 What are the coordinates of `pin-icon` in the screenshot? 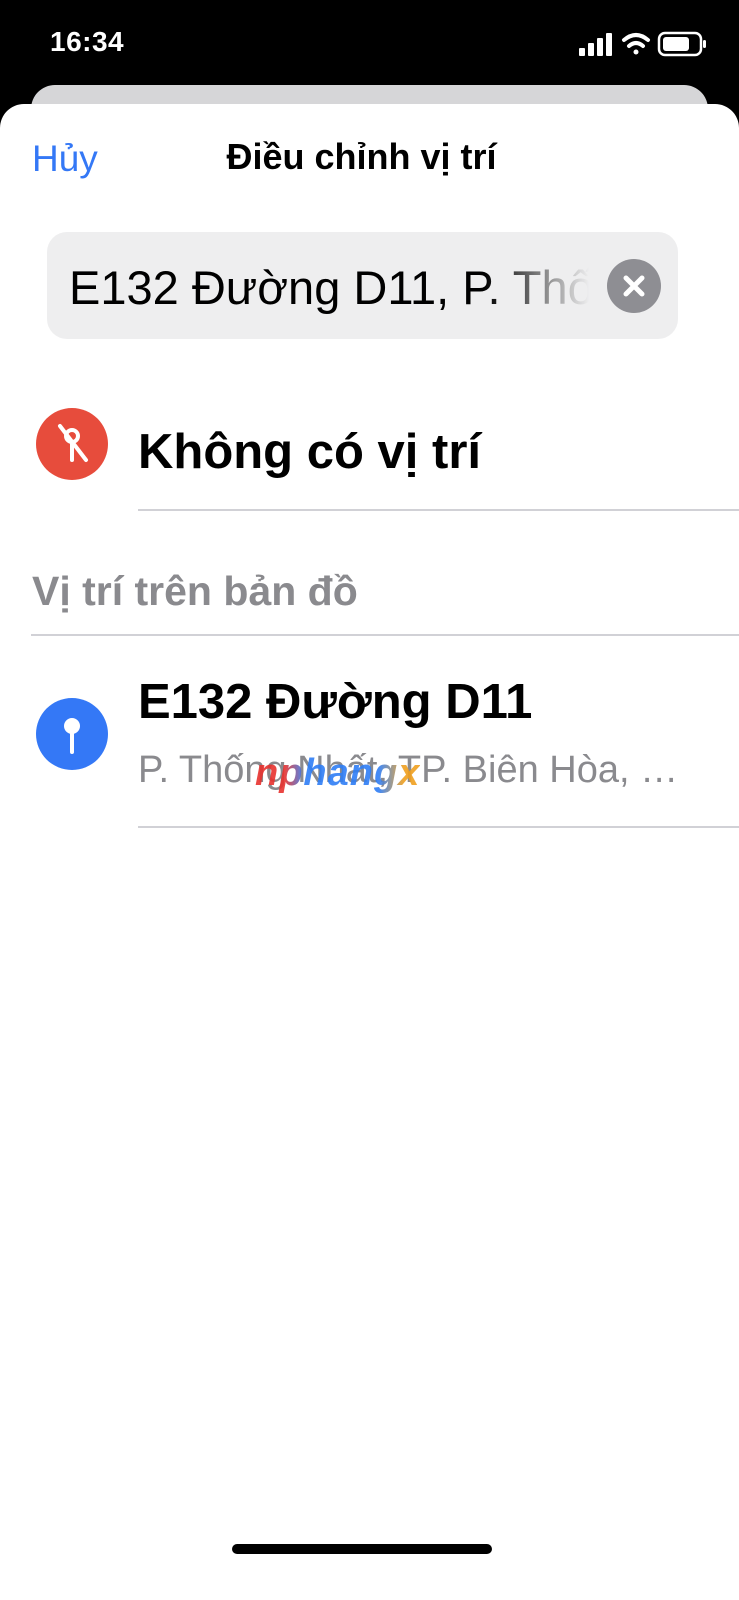 It's located at (72, 734).